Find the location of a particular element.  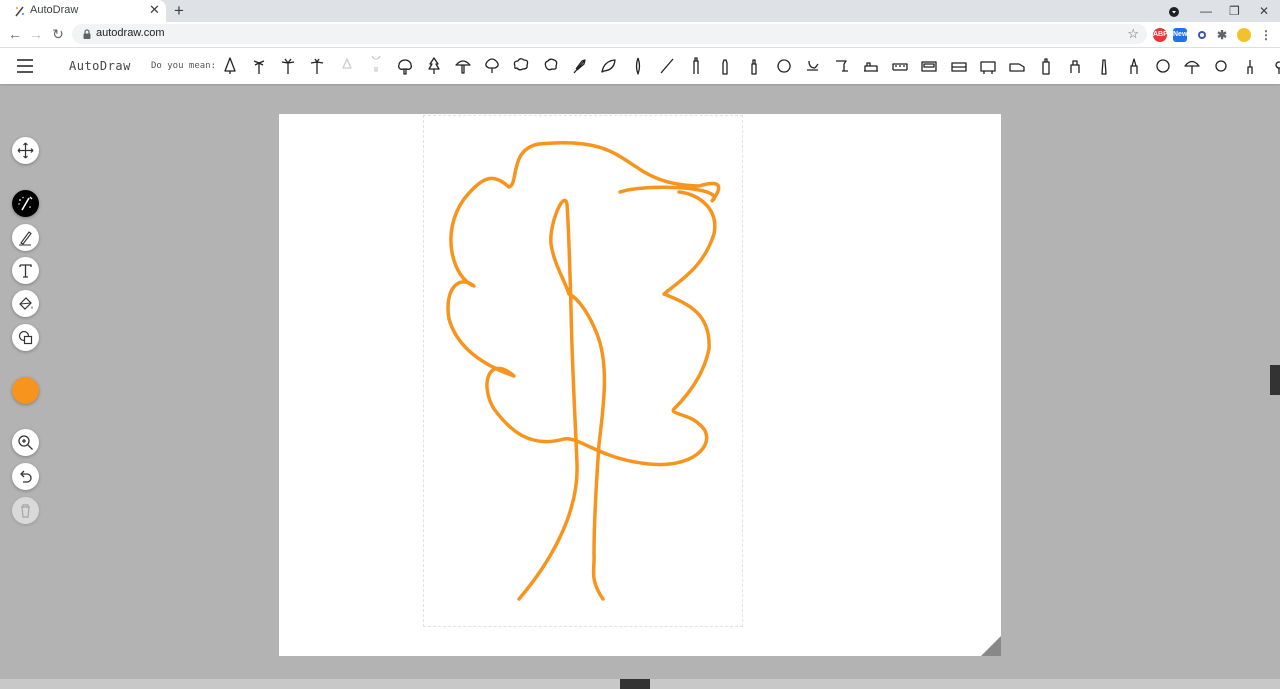

suggestion-bush-icon is located at coordinates (551, 66).